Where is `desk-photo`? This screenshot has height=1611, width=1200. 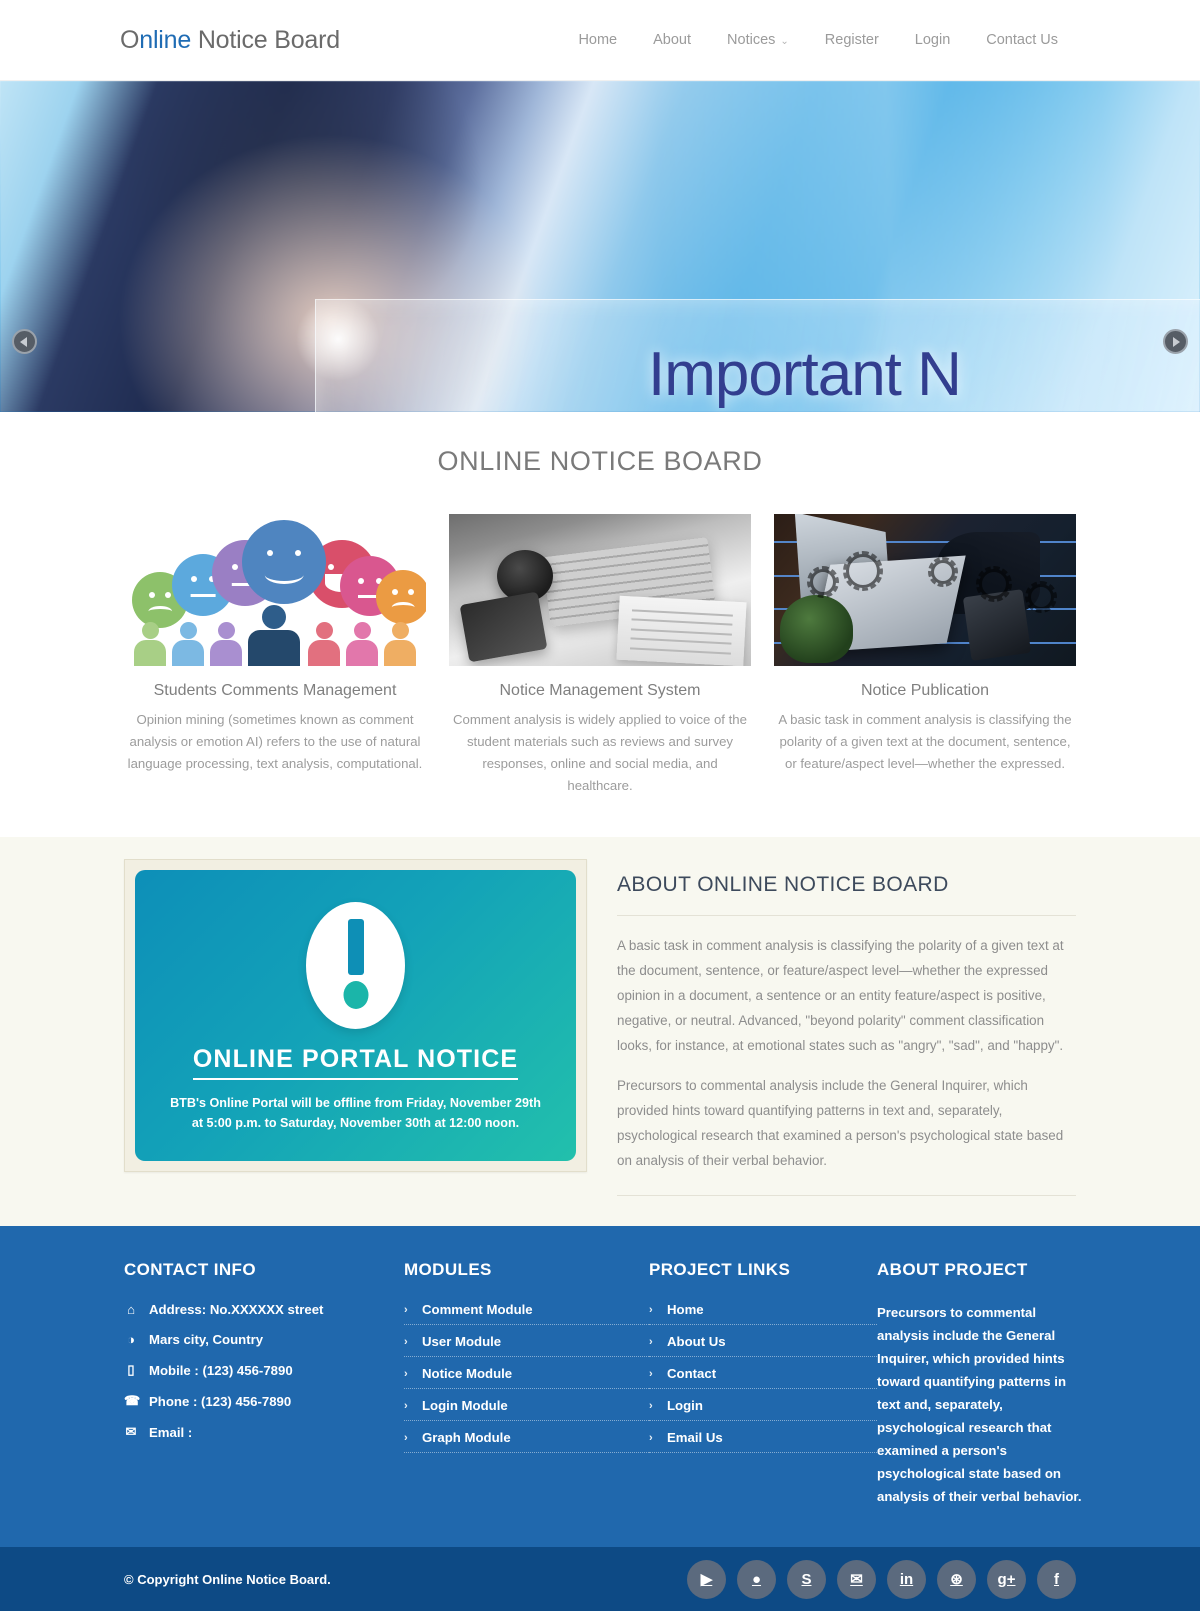
desk-photo is located at coordinates (600, 590).